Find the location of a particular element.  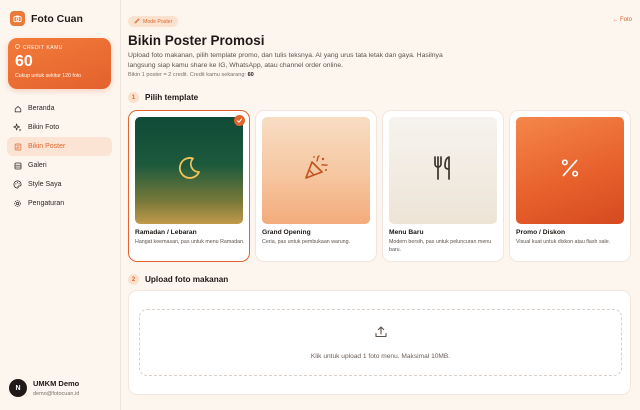

avatar: N is located at coordinates (18, 388).